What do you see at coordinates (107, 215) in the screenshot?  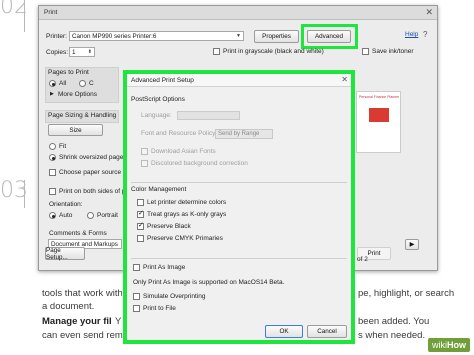 I see `portrait-label: Portrait` at bounding box center [107, 215].